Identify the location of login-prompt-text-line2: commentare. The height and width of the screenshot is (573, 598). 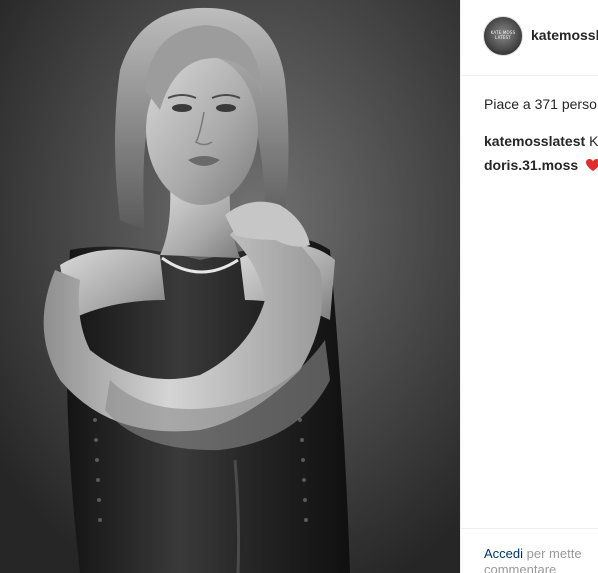
(520, 567).